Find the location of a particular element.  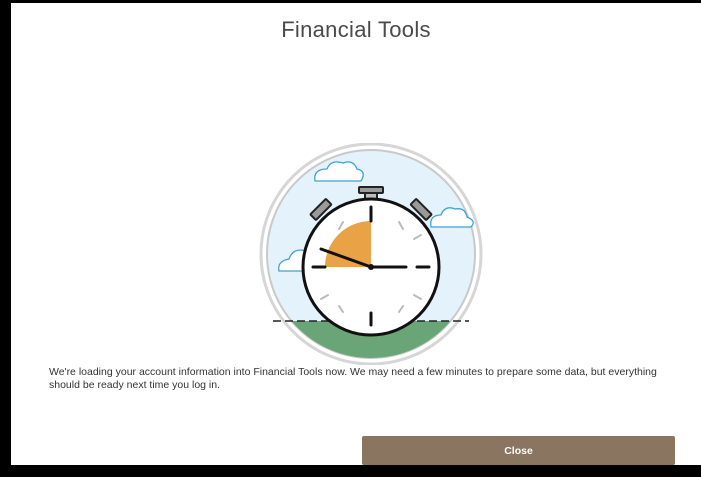

dialog-title: Financial Tools is located at coordinates (356, 29).